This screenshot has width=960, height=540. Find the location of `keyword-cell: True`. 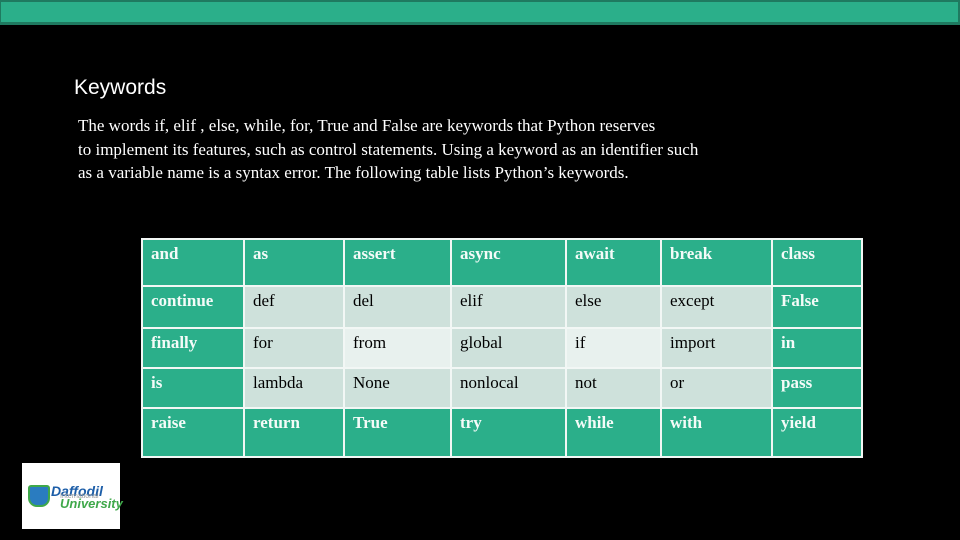

keyword-cell: True is located at coordinates (397, 432).